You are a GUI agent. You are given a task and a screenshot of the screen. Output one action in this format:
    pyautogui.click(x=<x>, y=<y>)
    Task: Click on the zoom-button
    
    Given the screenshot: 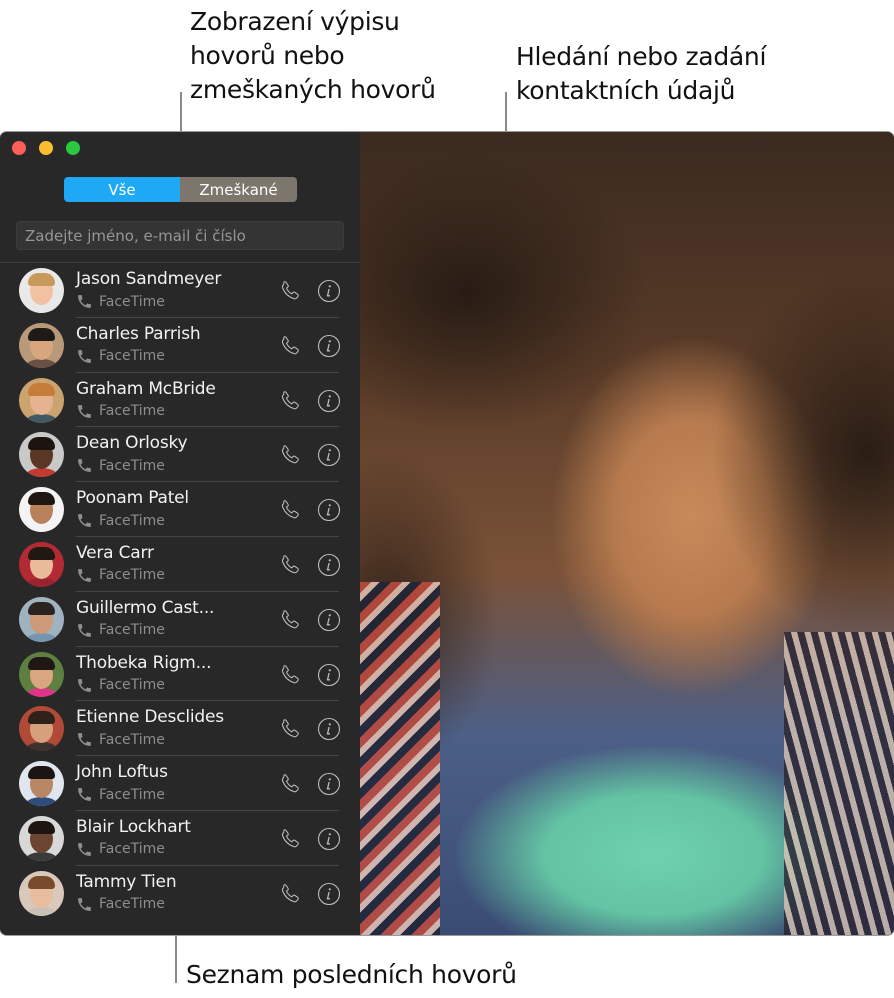 What is the action you would take?
    pyautogui.click(x=73, y=148)
    